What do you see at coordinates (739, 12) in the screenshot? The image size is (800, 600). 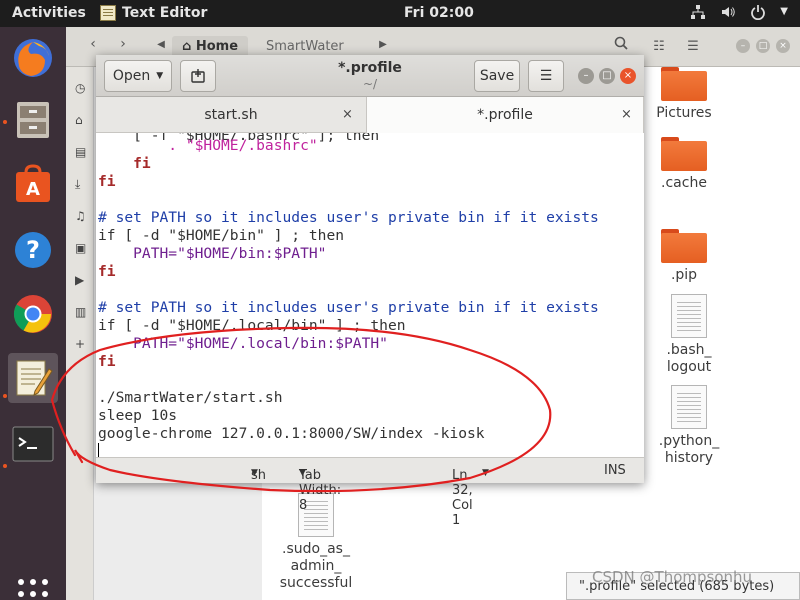 I see `system-tray: ▼` at bounding box center [739, 12].